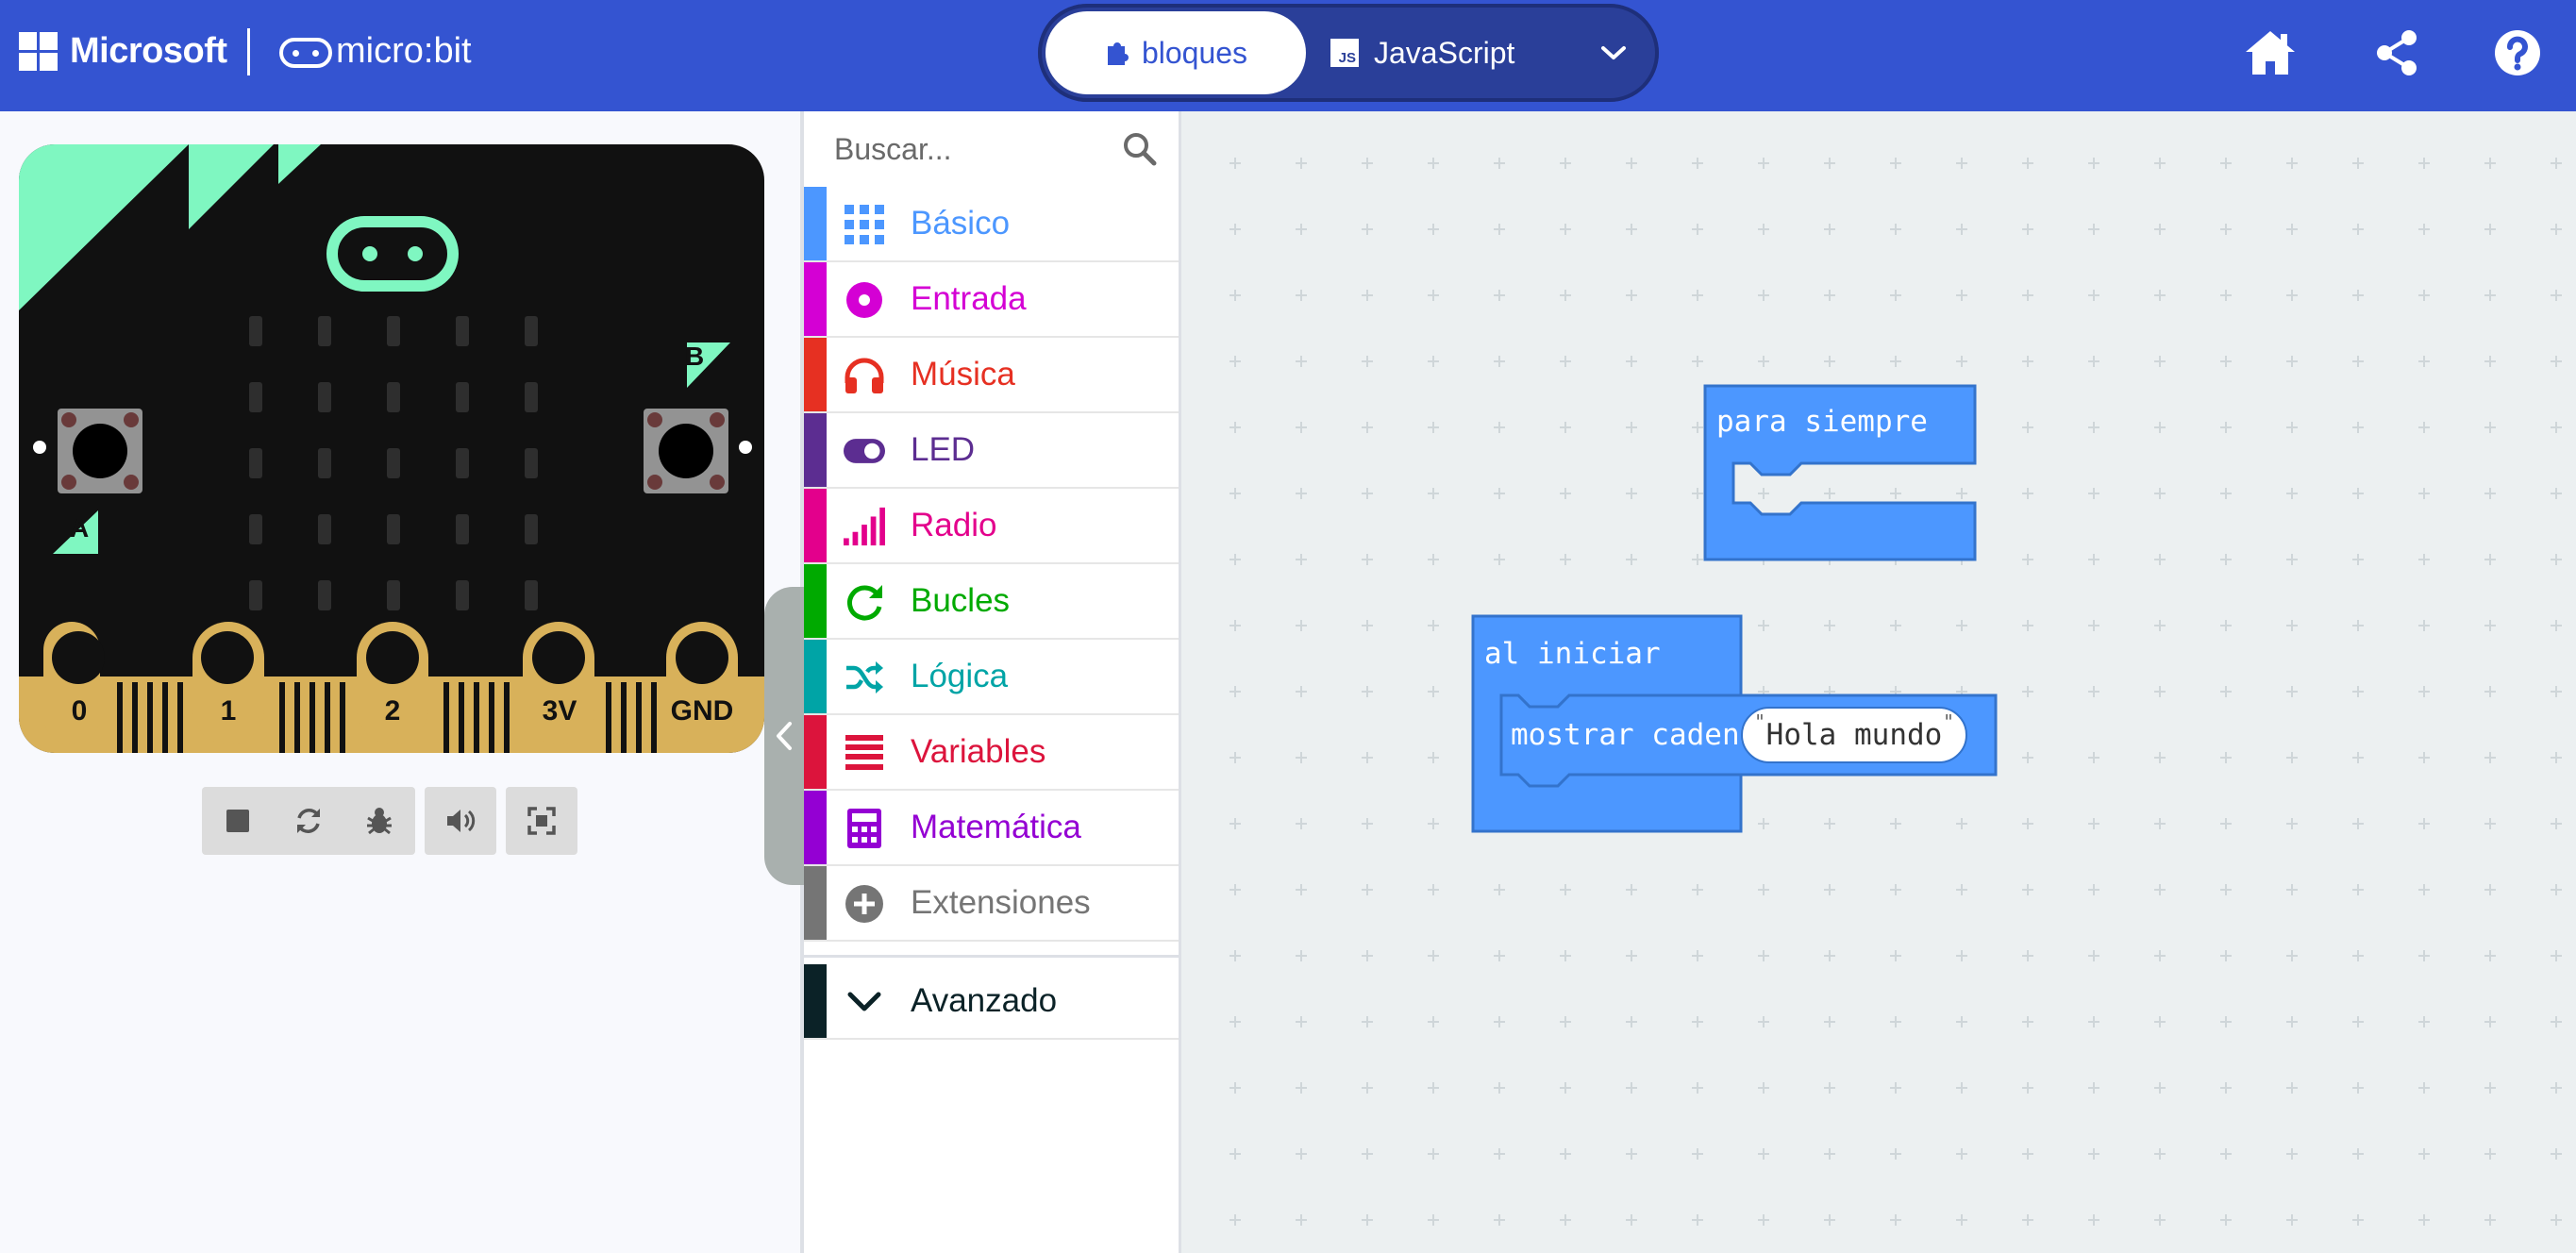 Image resolution: width=2576 pixels, height=1253 pixels. What do you see at coordinates (1001, 903) in the screenshot?
I see `category-label: Extensiones` at bounding box center [1001, 903].